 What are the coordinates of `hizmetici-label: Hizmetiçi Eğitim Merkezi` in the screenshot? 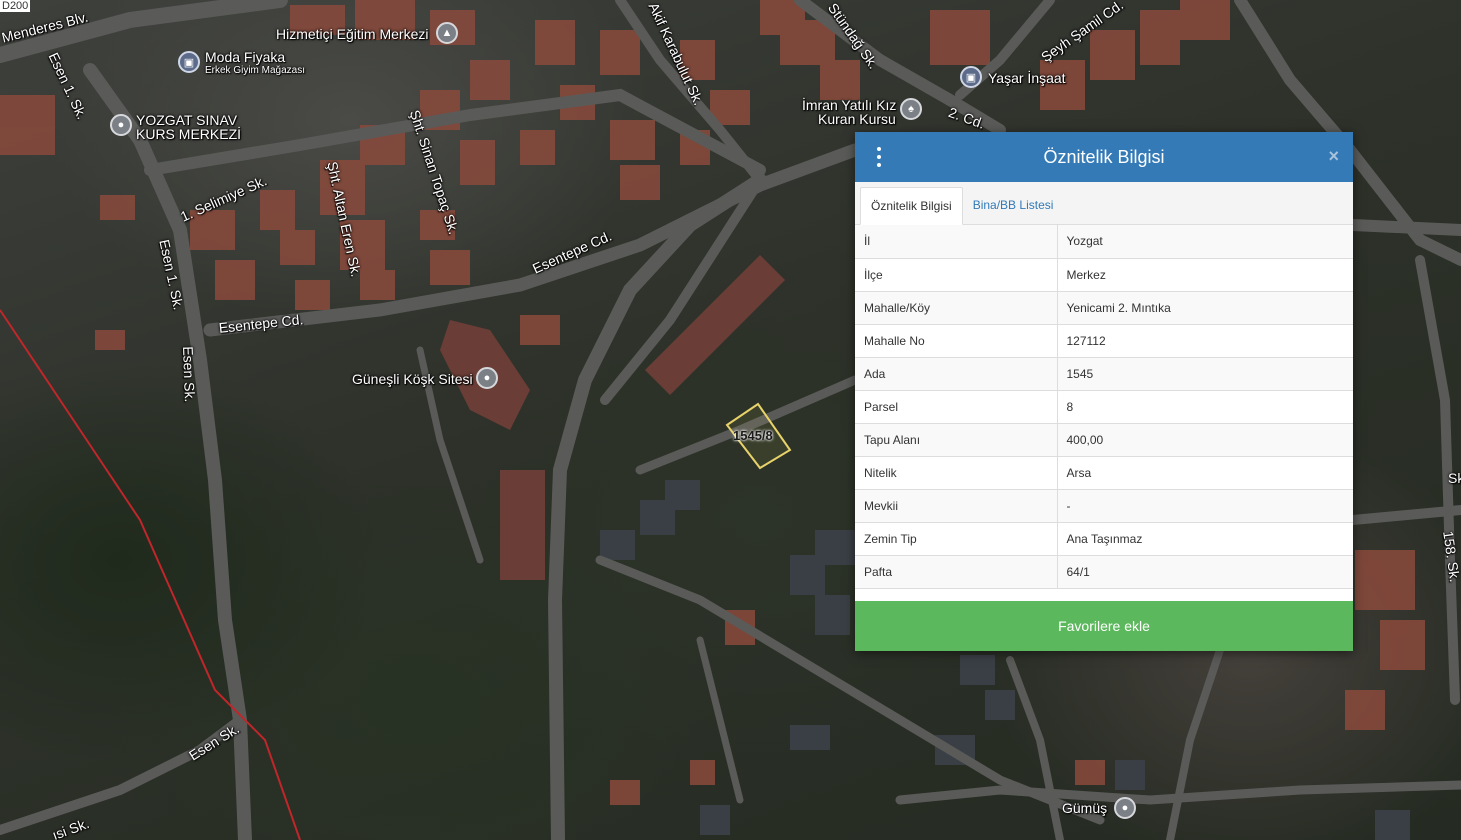 It's located at (352, 34).